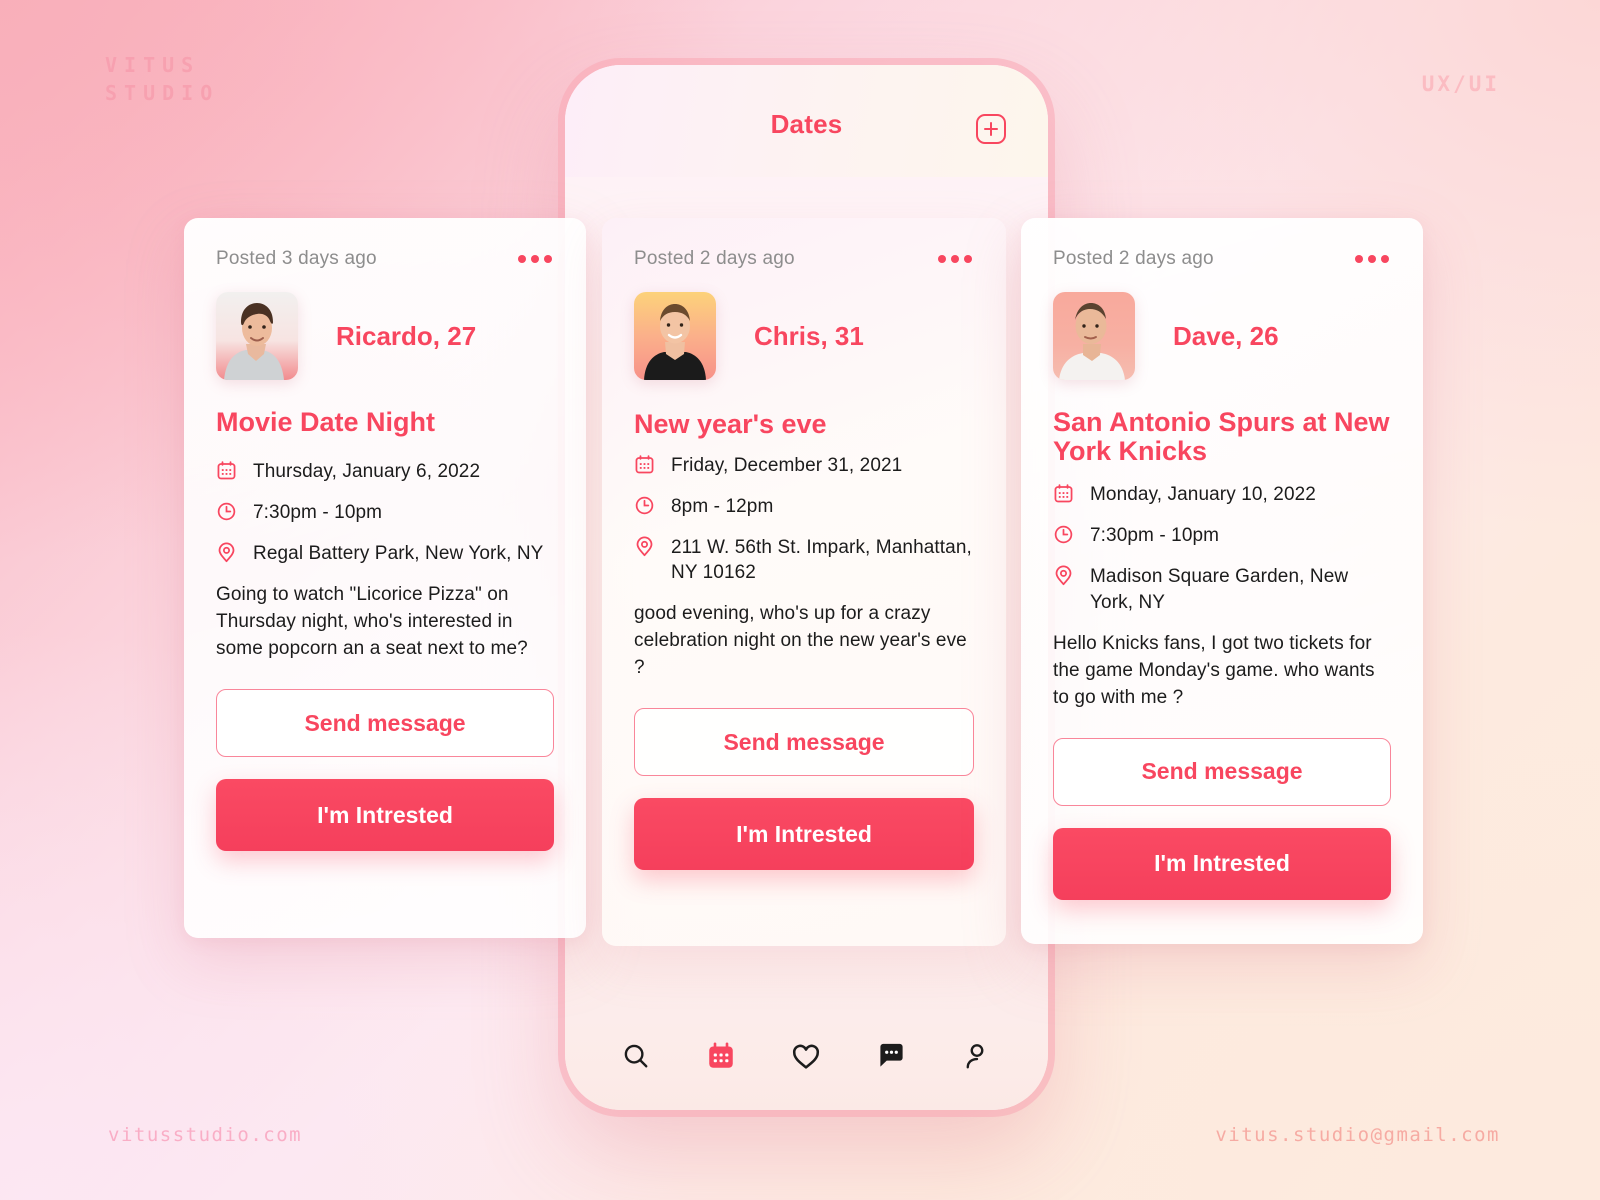 Image resolution: width=1600 pixels, height=1200 pixels. Describe the element at coordinates (722, 507) in the screenshot. I see `event-time: 8pm - 12pm` at that location.